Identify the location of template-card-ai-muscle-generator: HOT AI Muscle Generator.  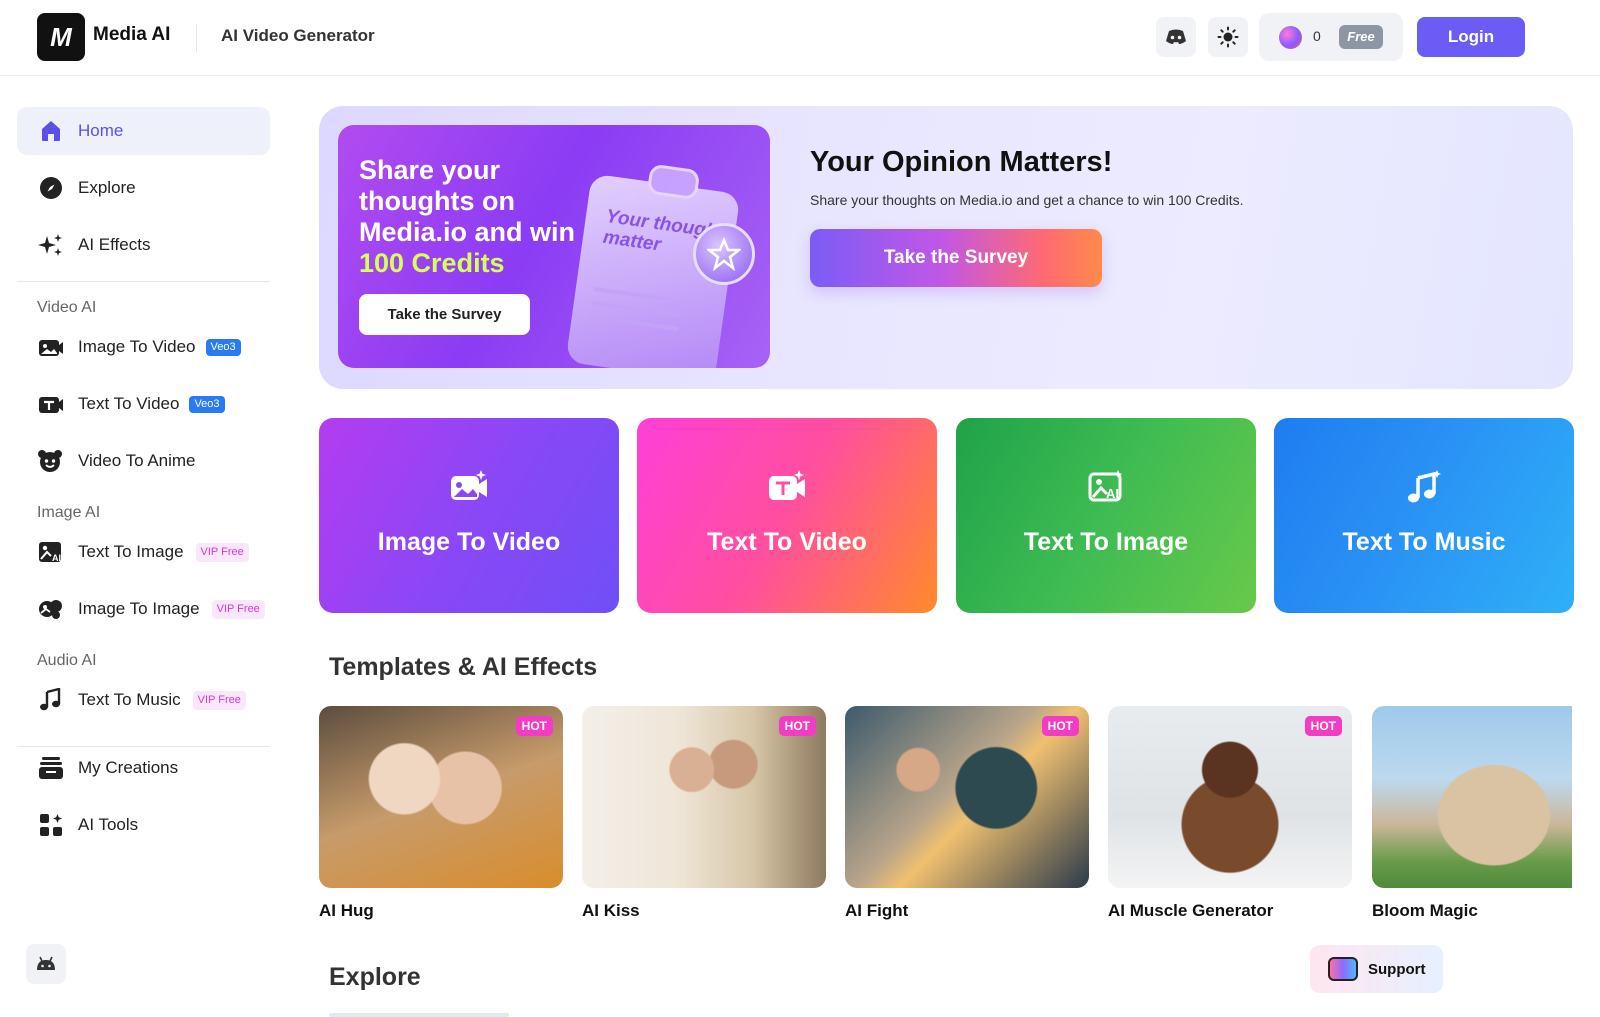
(1230, 813).